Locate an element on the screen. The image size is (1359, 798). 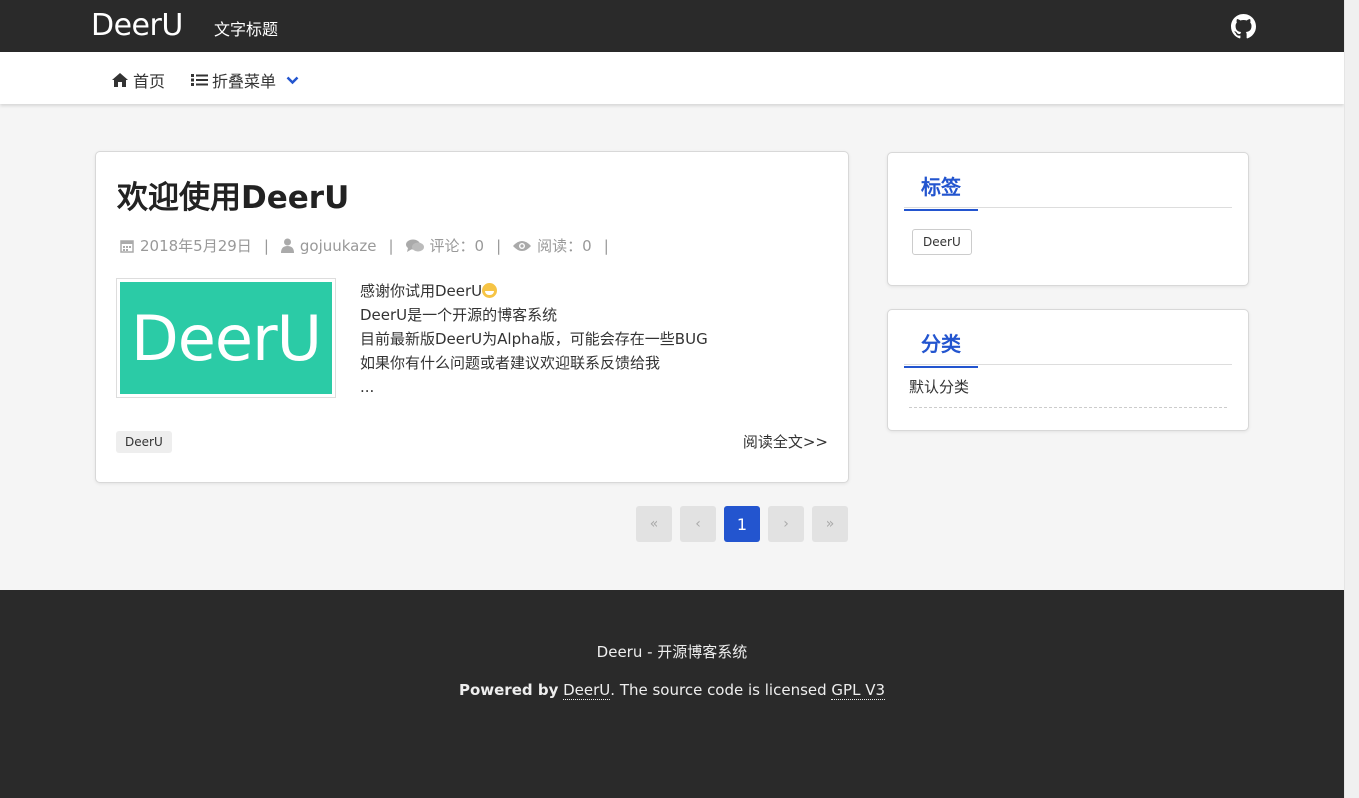
sidebar-tags-card: 标签 DeerU is located at coordinates (1068, 219).